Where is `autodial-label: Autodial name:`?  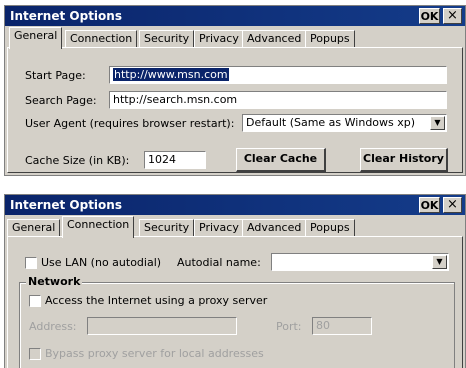 autodial-label: Autodial name: is located at coordinates (219, 262).